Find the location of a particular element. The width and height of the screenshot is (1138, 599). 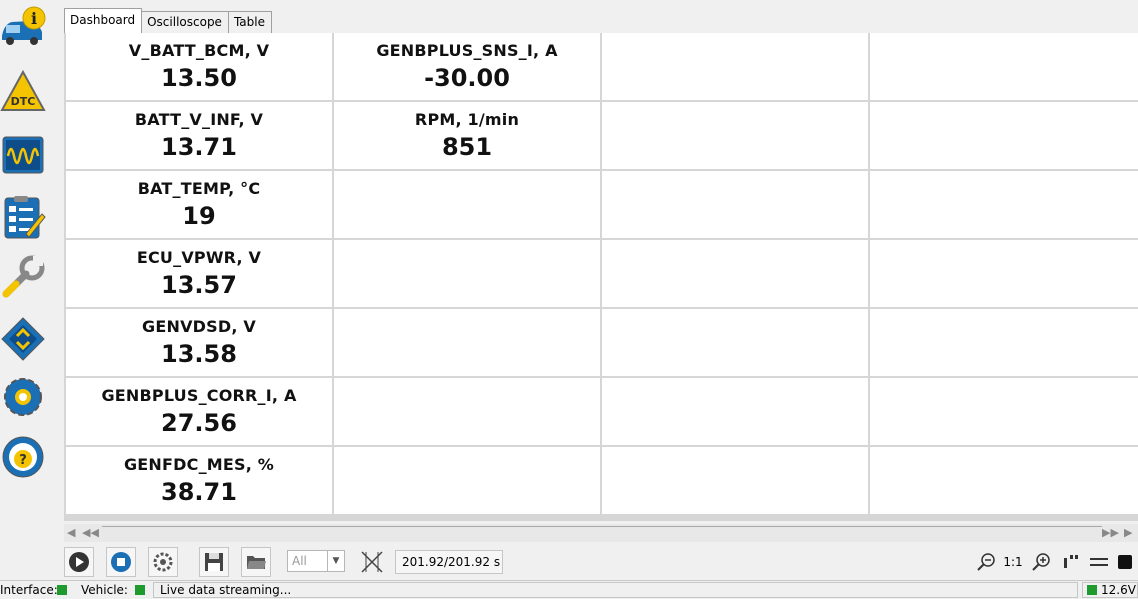

oscilloscope-button is located at coordinates (23, 155).